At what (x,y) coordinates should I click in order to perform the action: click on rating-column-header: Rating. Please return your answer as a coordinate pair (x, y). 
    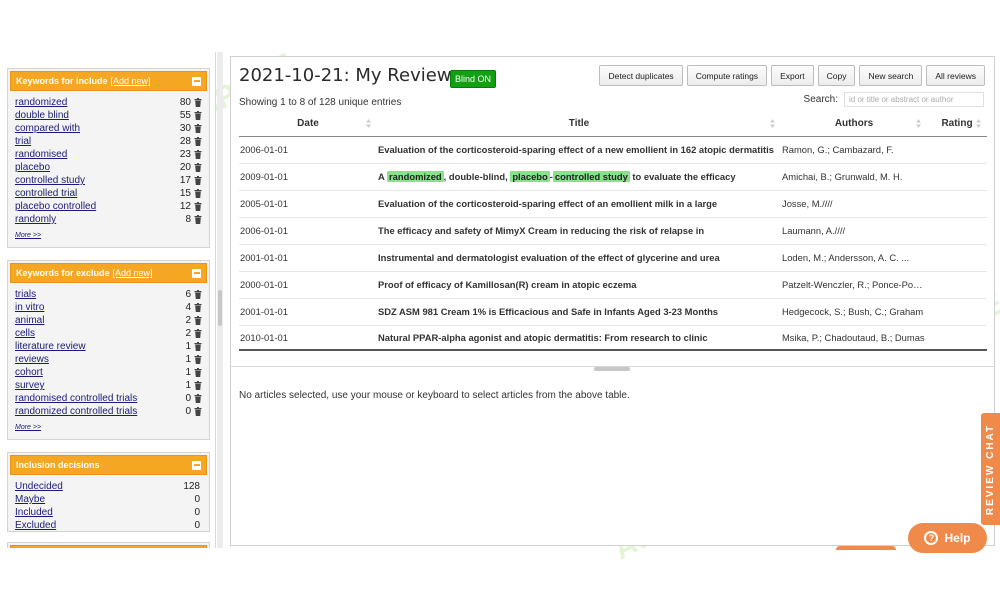
    Looking at the image, I should click on (957, 124).